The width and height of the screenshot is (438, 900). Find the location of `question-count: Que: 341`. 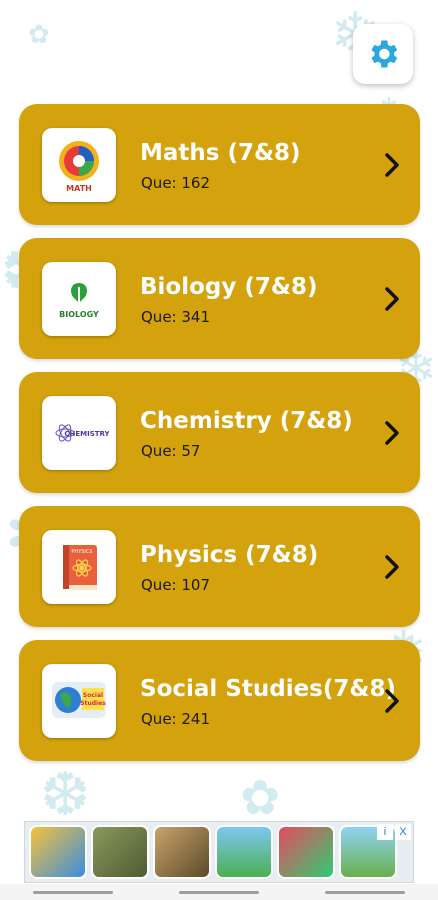

question-count: Que: 341 is located at coordinates (175, 317).